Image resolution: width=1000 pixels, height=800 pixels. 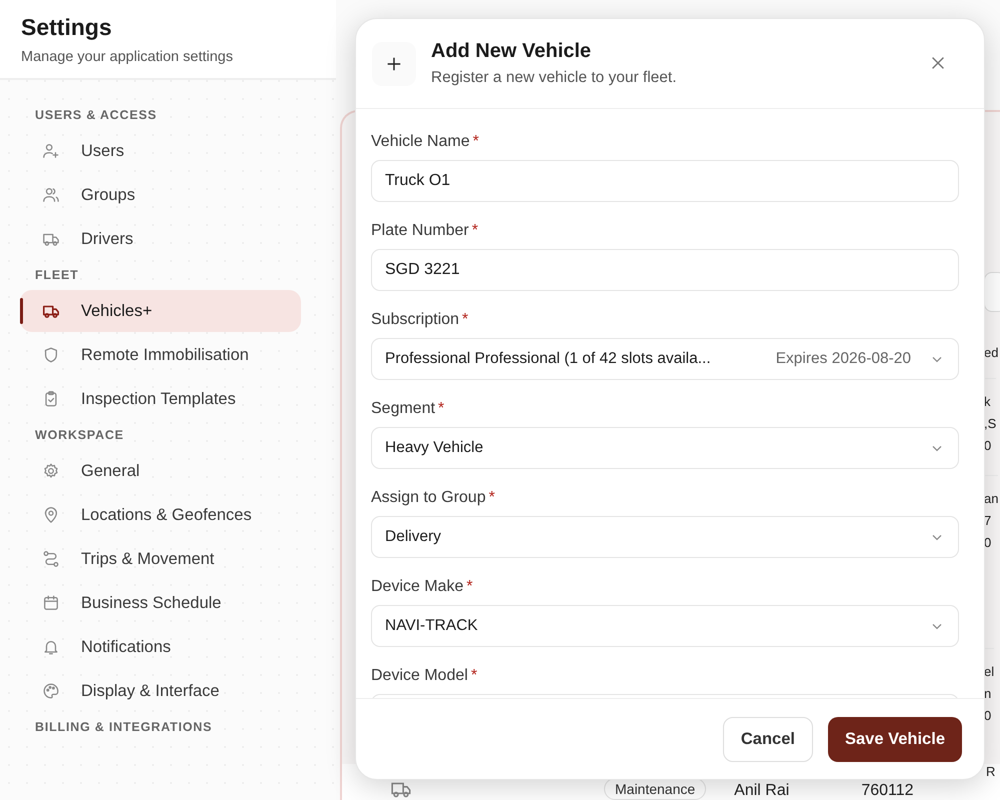 I want to click on users-icon, so click(x=51, y=195).